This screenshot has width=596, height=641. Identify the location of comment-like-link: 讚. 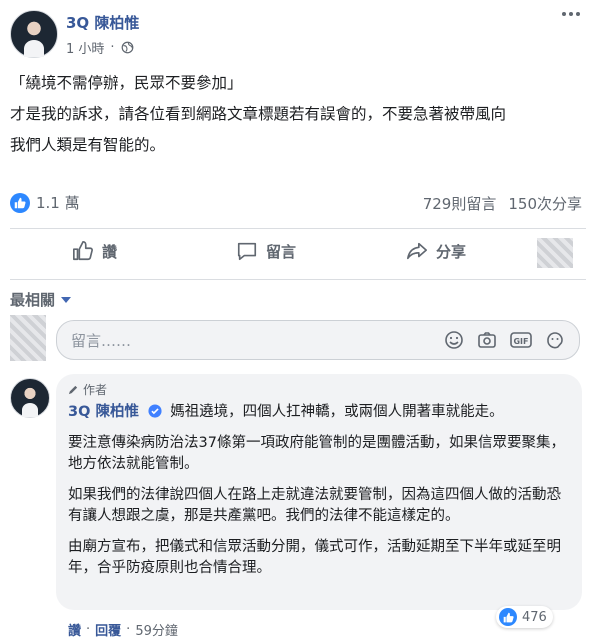
(74, 629).